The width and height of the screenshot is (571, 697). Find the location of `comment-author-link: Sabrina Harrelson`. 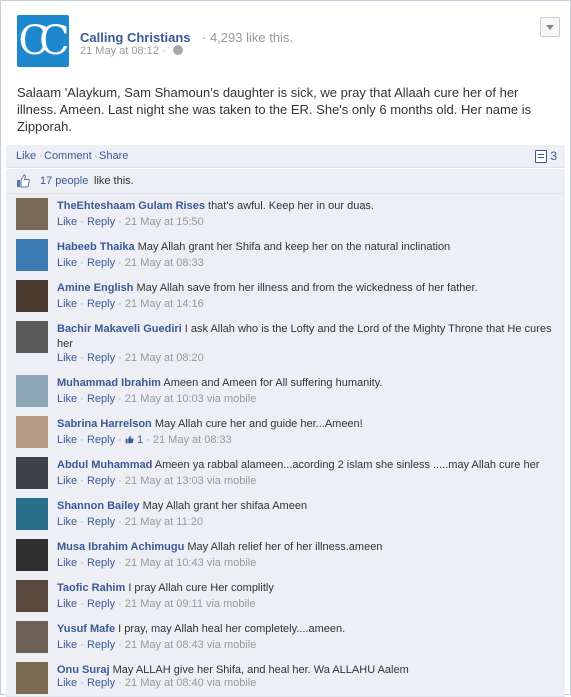

comment-author-link: Sabrina Harrelson is located at coordinates (104, 424).